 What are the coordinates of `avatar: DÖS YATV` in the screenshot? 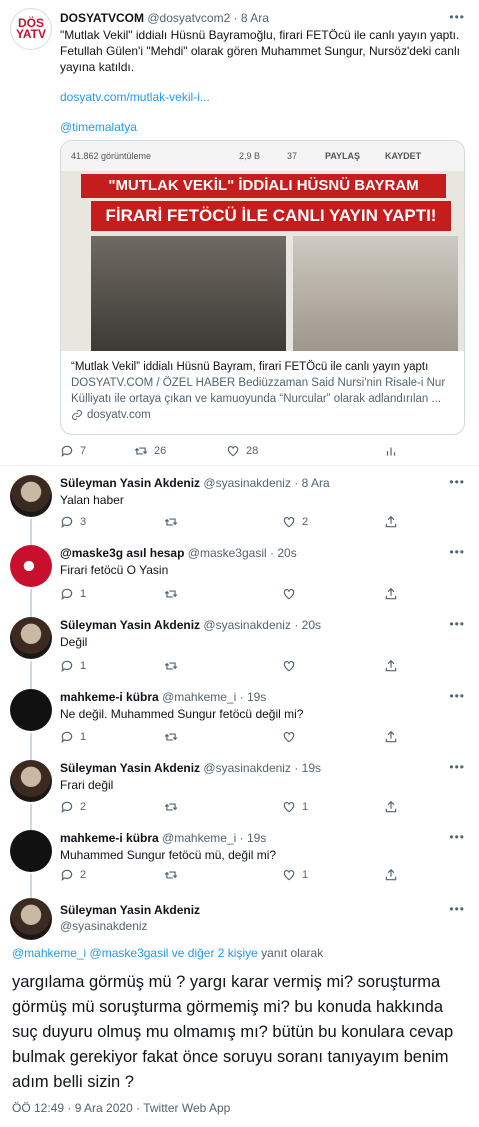 It's located at (31, 29).